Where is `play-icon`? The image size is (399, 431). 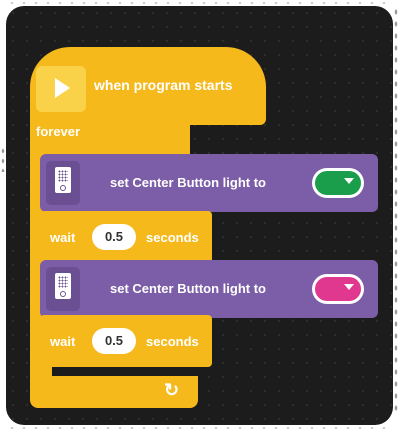
play-icon is located at coordinates (62, 88).